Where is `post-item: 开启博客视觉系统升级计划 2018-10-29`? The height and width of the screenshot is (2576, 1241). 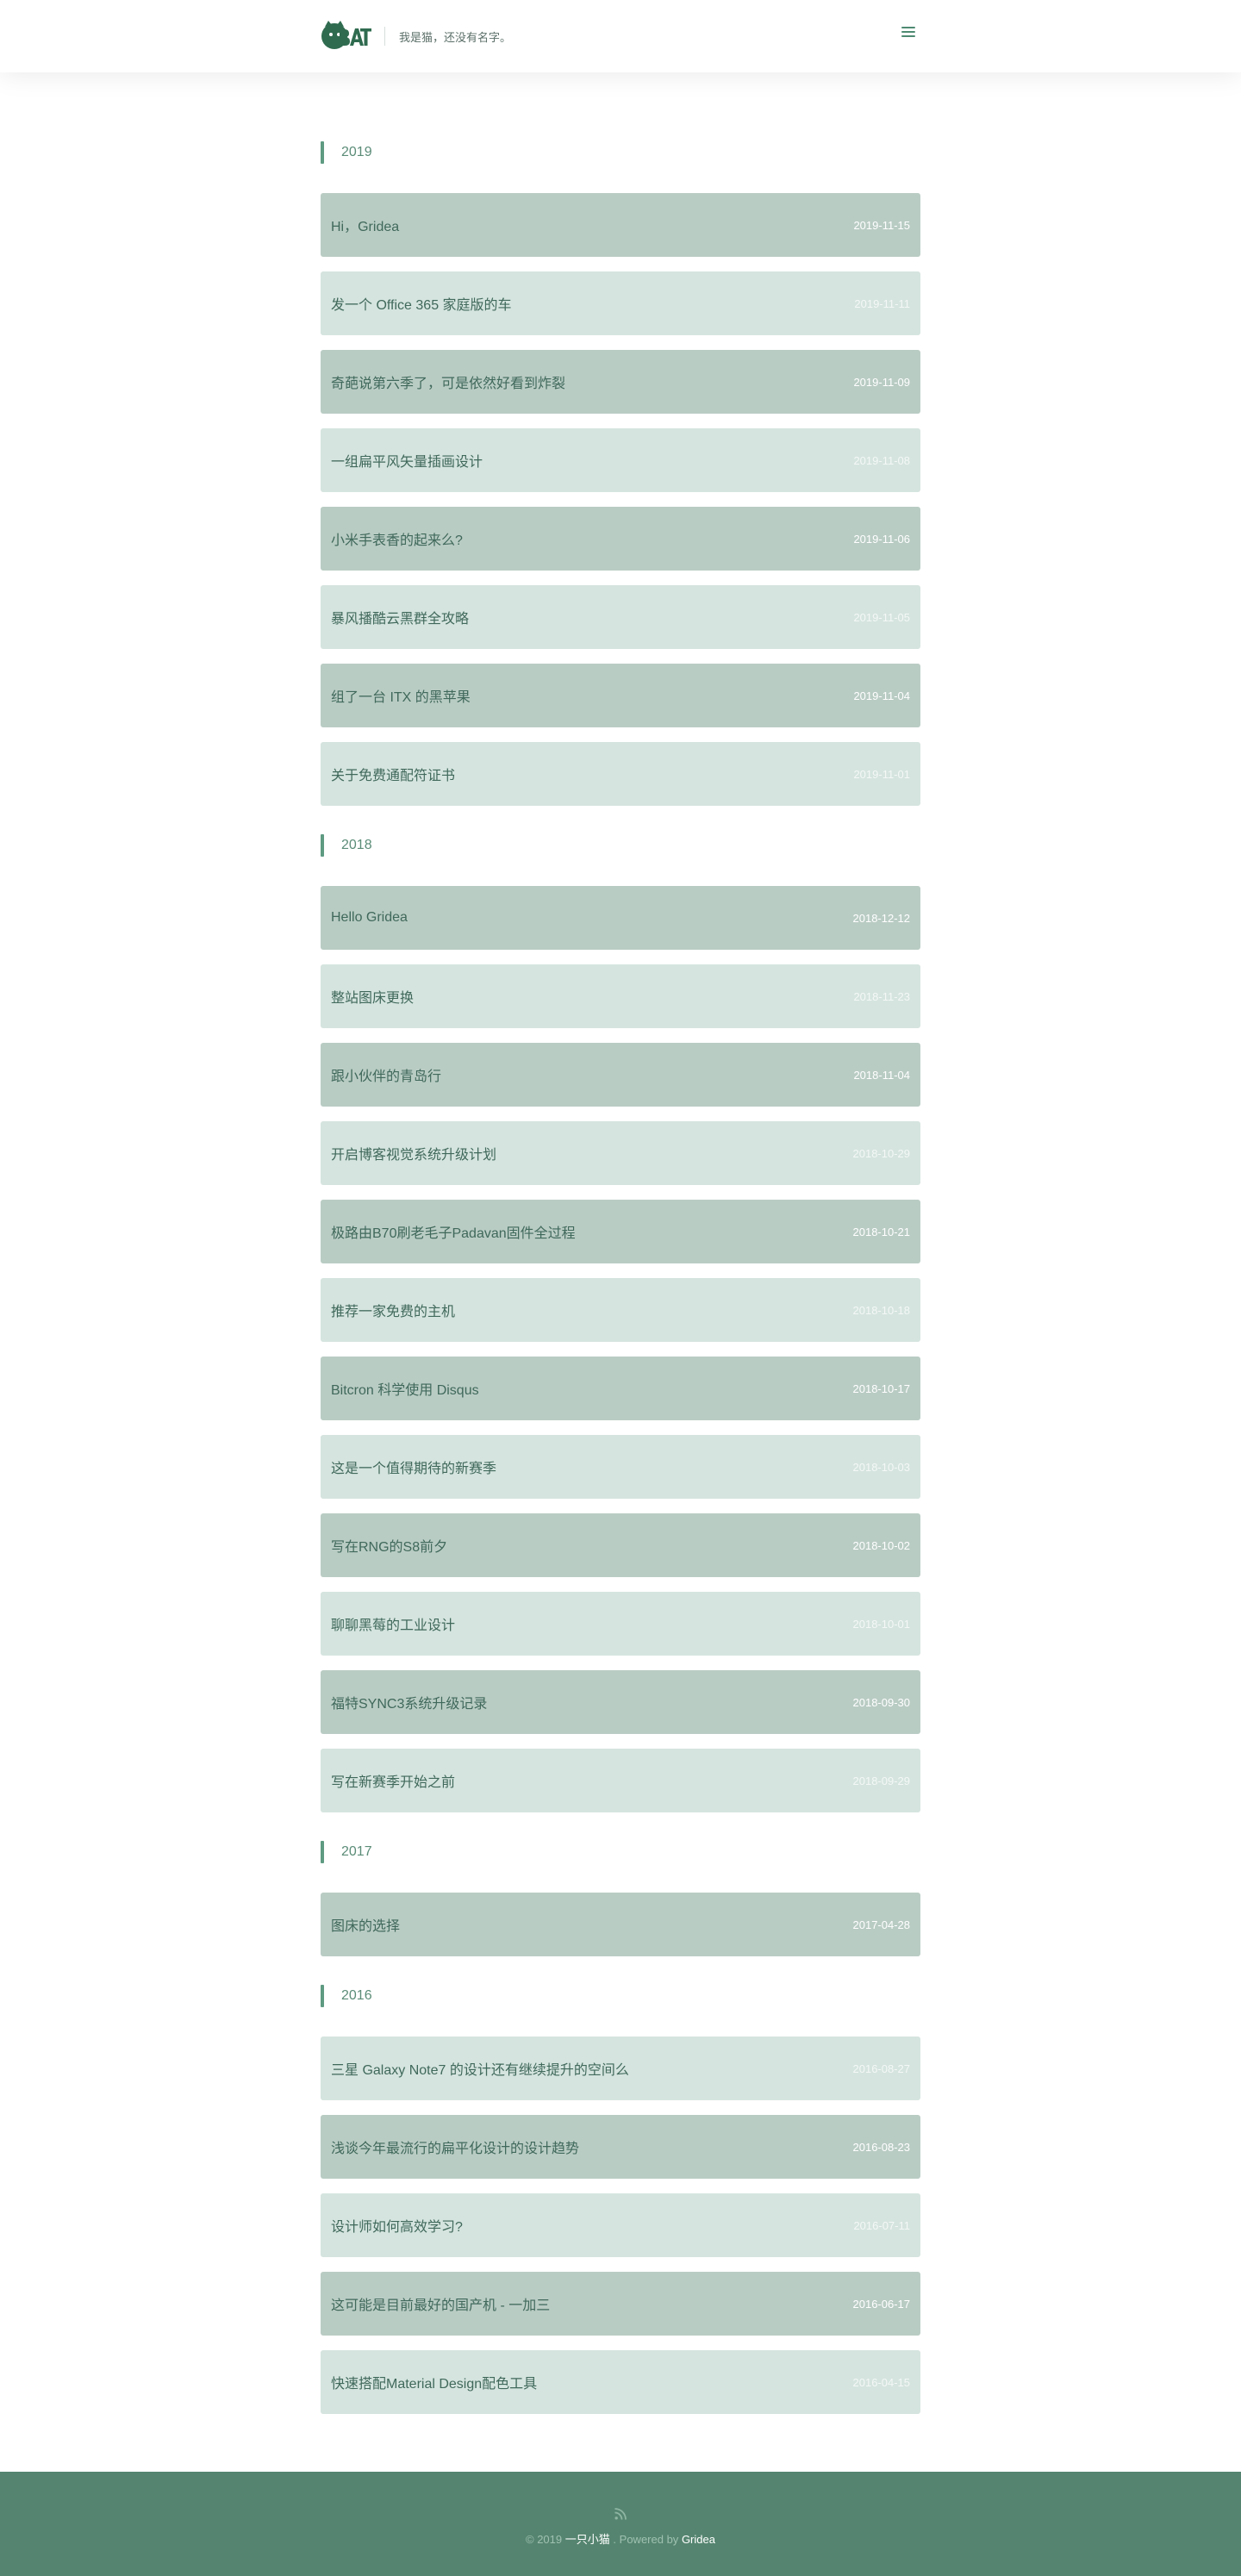
post-item: 开启博客视觉系统升级计划 2018-10-29 is located at coordinates (620, 1153).